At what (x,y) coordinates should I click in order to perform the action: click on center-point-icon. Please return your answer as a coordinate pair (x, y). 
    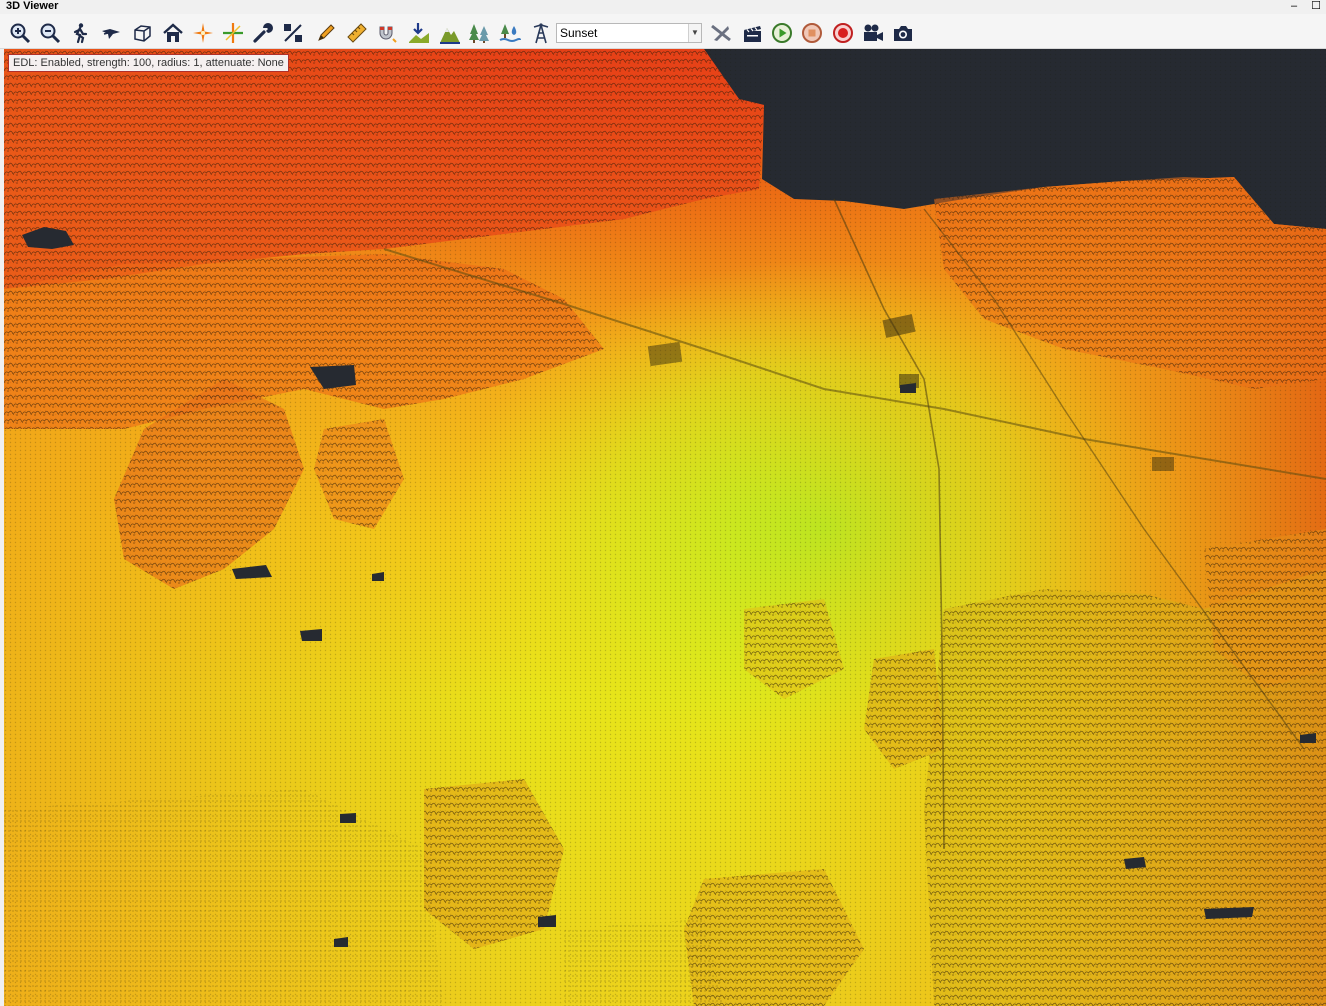
    Looking at the image, I should click on (233, 33).